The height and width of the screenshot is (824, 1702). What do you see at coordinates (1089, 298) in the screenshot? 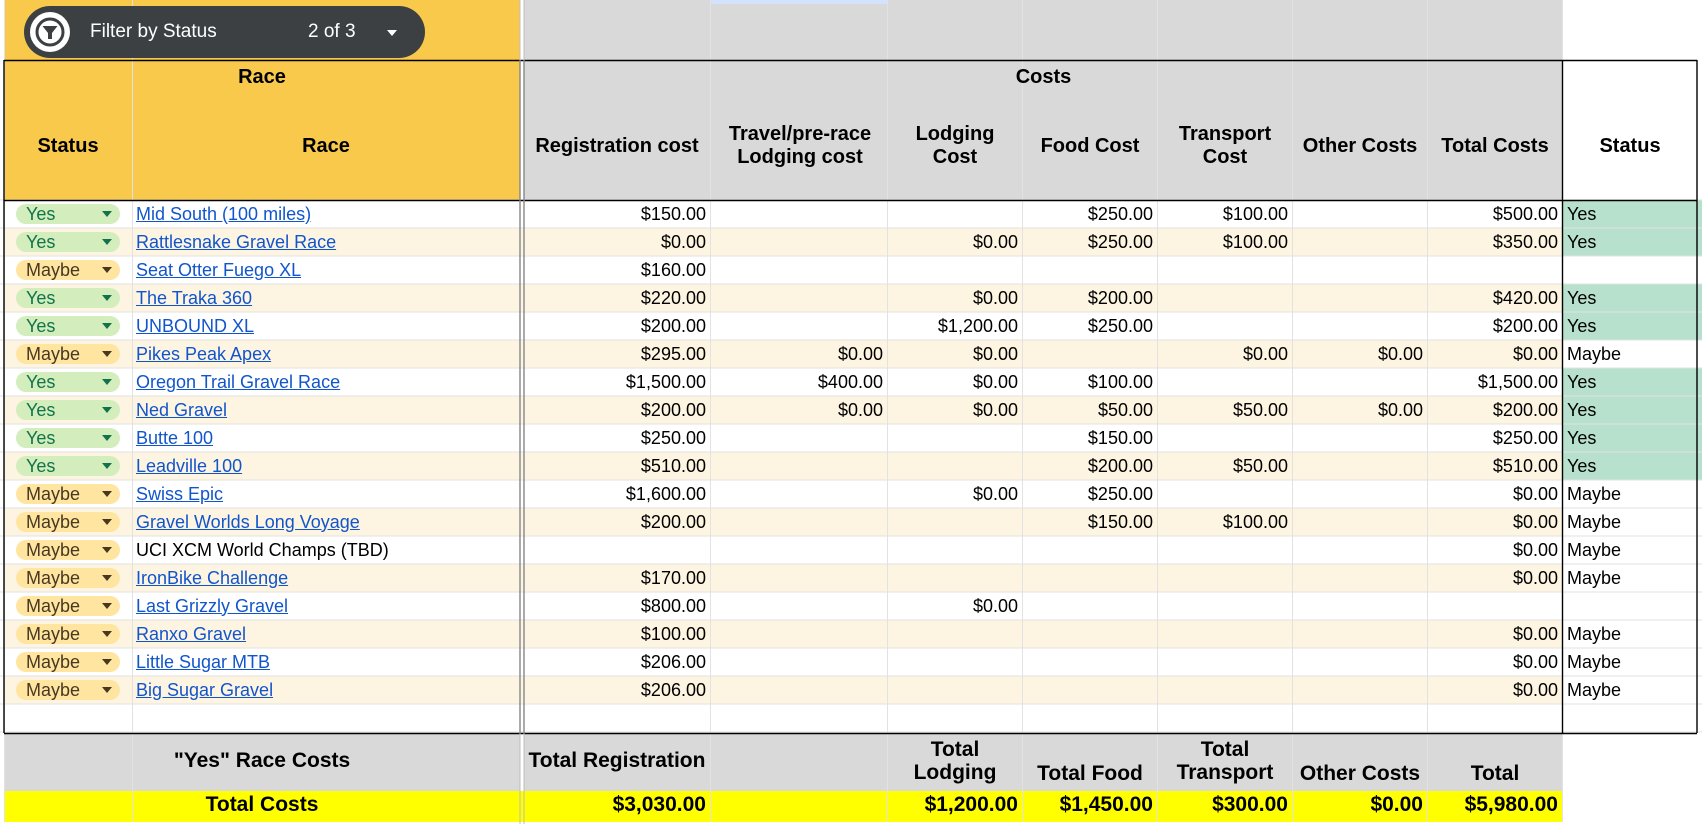
I see `food-cost-cell: $200.00` at bounding box center [1089, 298].